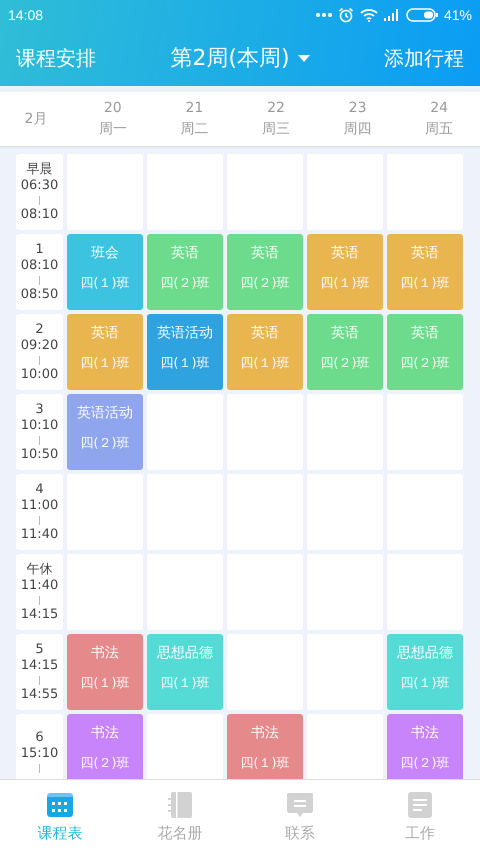 Image resolution: width=480 pixels, height=854 pixels. Describe the element at coordinates (39, 294) in the screenshot. I see `end-time: 08:50` at that location.